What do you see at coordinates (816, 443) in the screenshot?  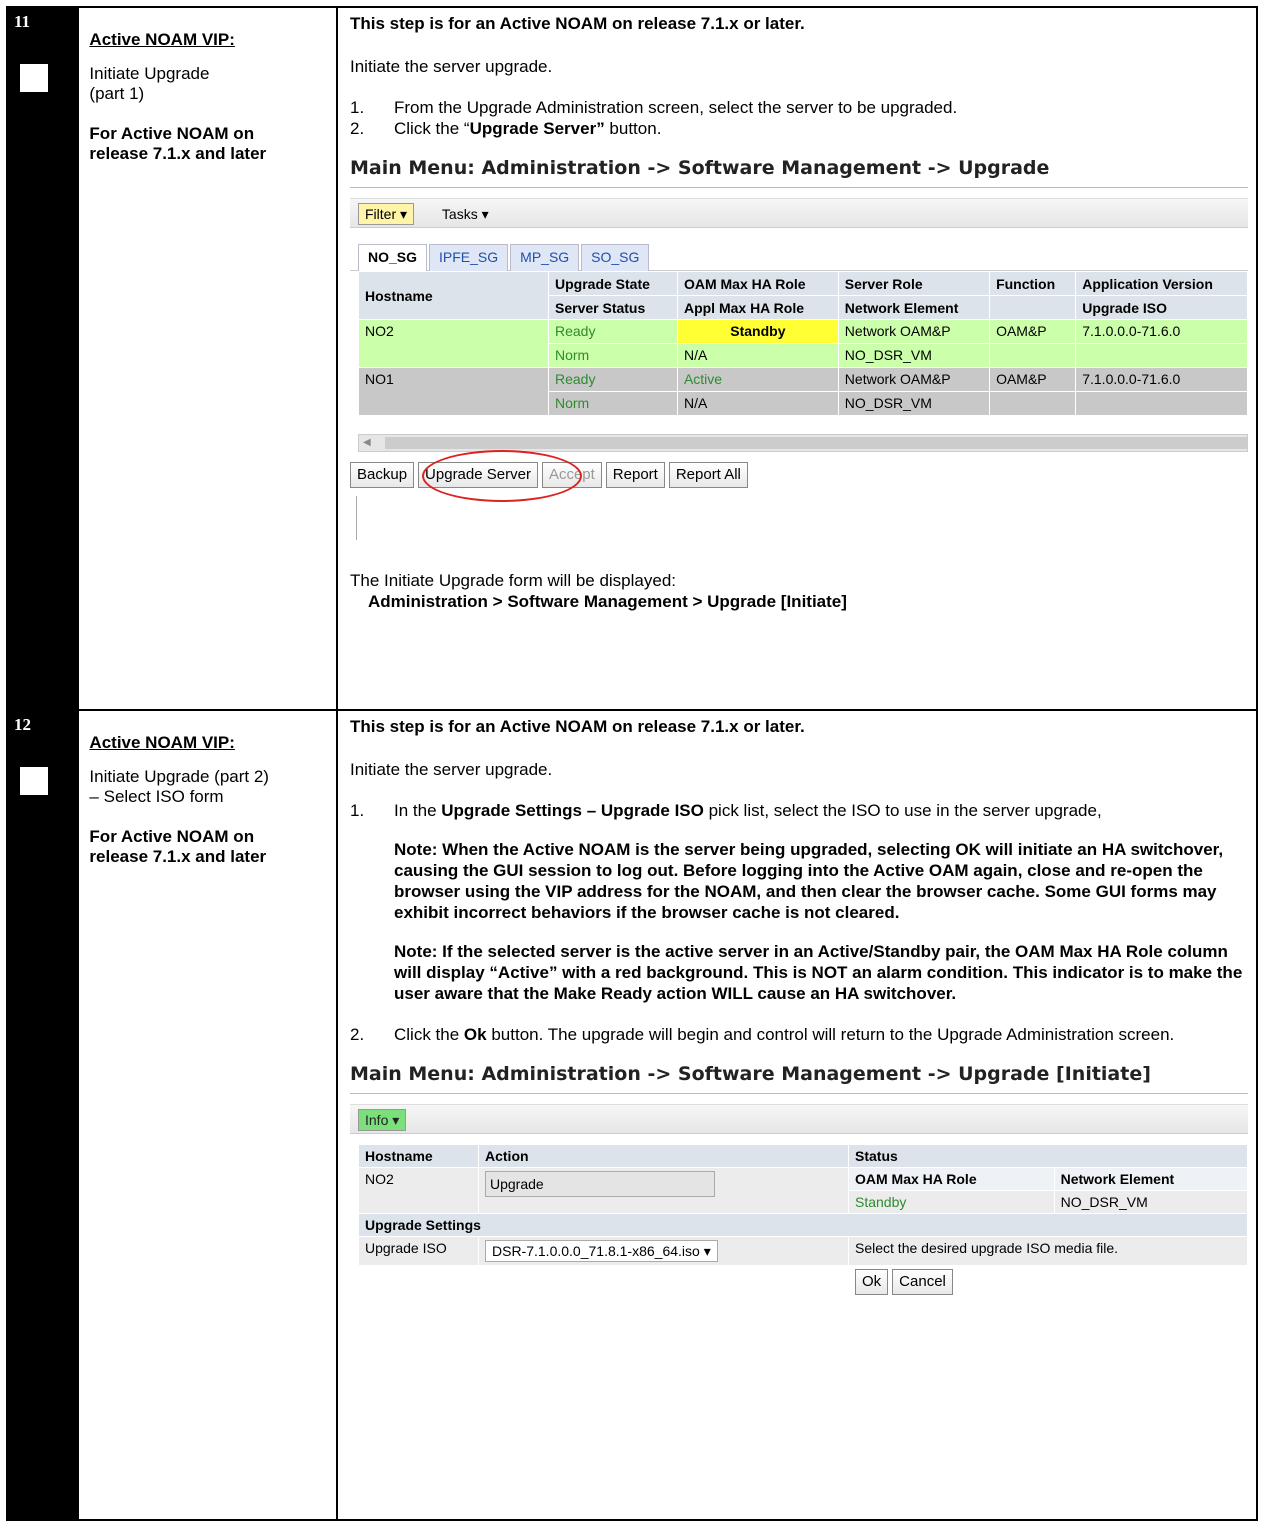 I see `scroll-thumb` at bounding box center [816, 443].